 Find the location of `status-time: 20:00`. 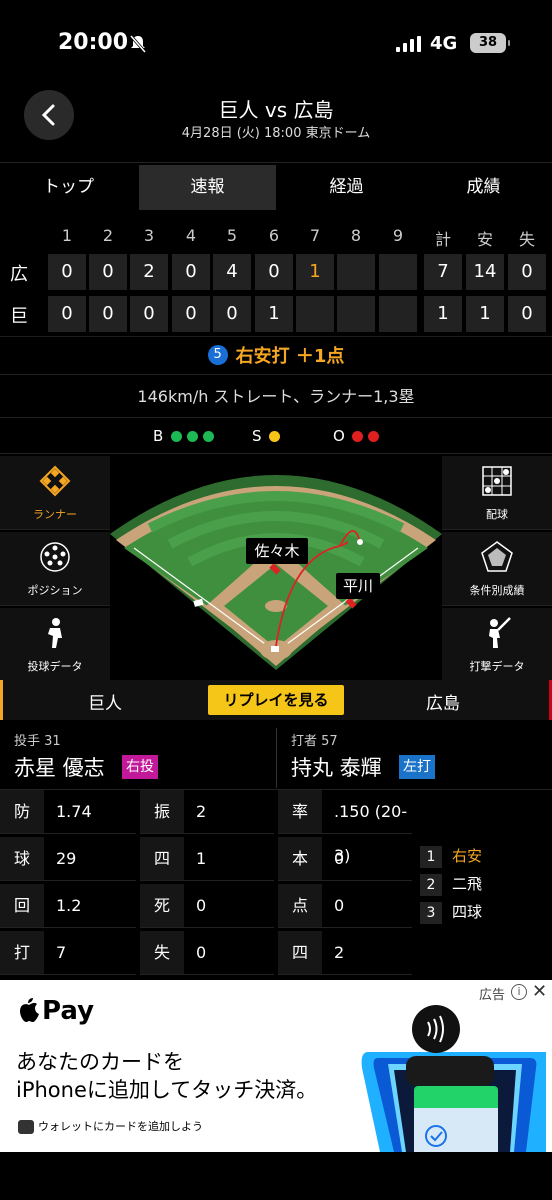

status-time: 20:00 is located at coordinates (93, 42).